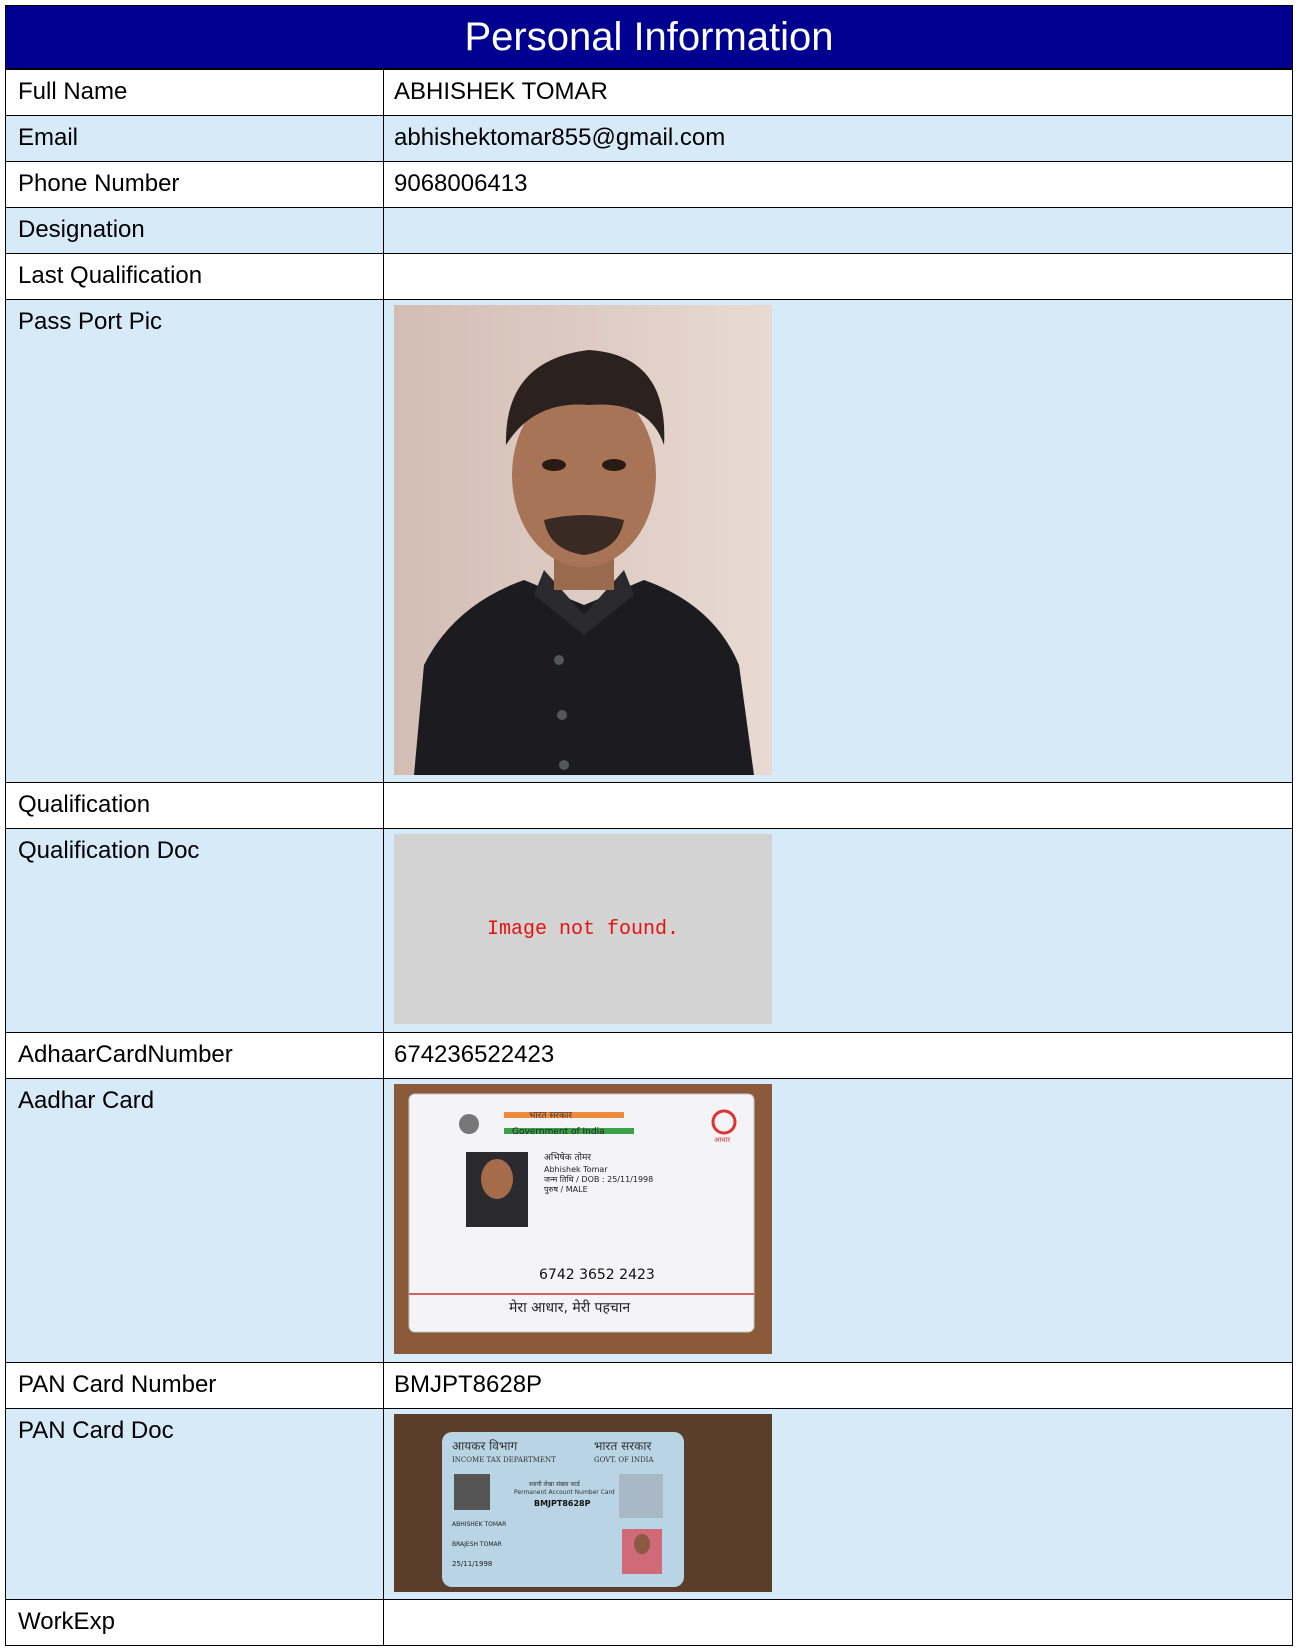 The height and width of the screenshot is (1651, 1298). I want to click on row-email: Email abhishektomar855@gmail.com, so click(649, 138).